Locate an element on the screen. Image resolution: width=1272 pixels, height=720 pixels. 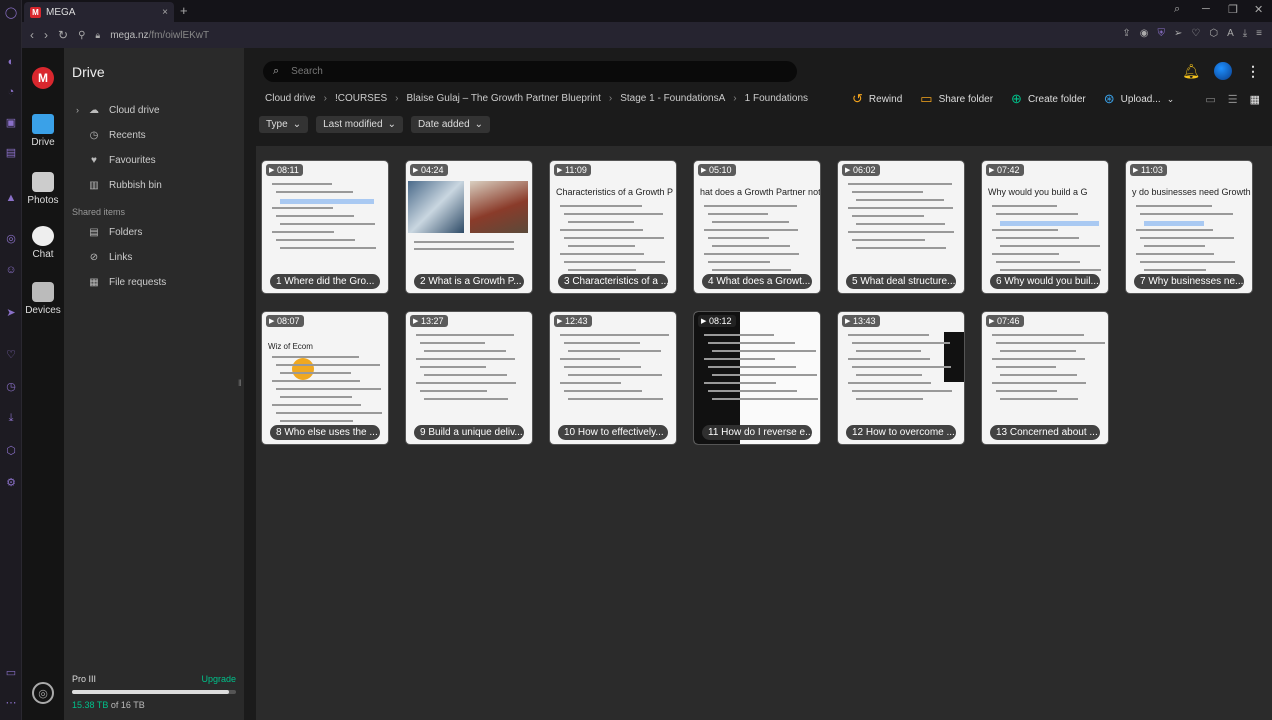
camera-icon: ◉ is located at coordinates (1144, 33).